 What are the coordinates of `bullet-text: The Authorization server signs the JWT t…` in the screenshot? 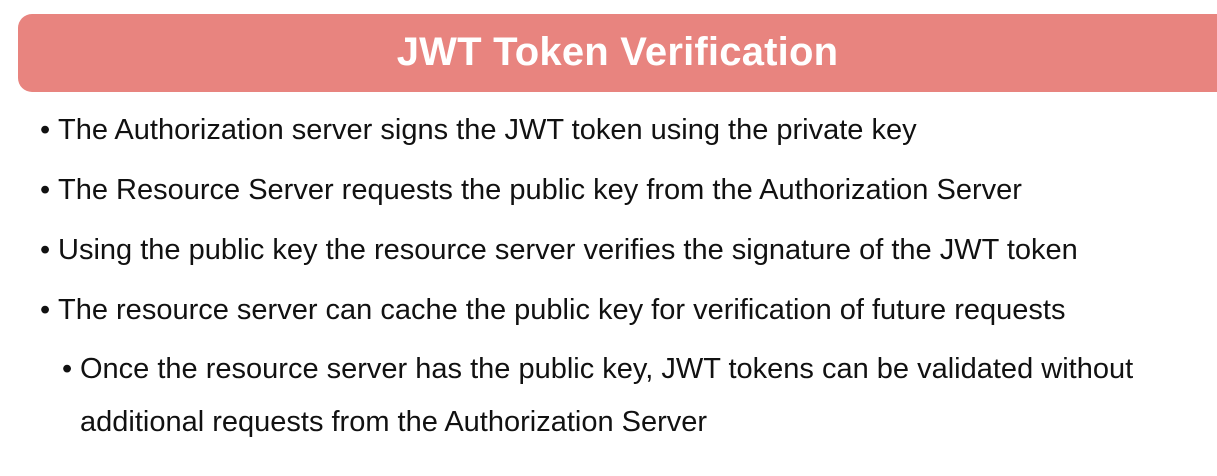 It's located at (487, 130).